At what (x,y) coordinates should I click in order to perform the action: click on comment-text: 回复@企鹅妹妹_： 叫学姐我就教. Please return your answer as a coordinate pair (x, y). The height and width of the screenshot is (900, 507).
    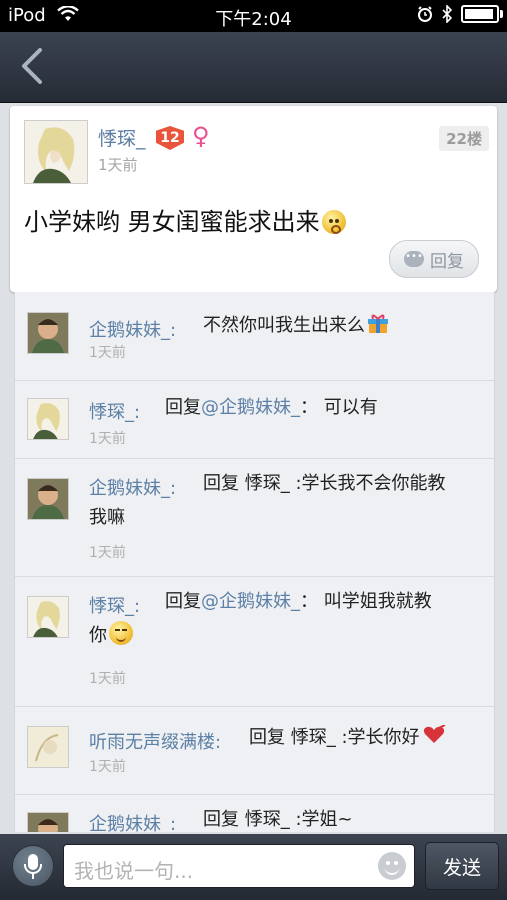
    Looking at the image, I should click on (298, 602).